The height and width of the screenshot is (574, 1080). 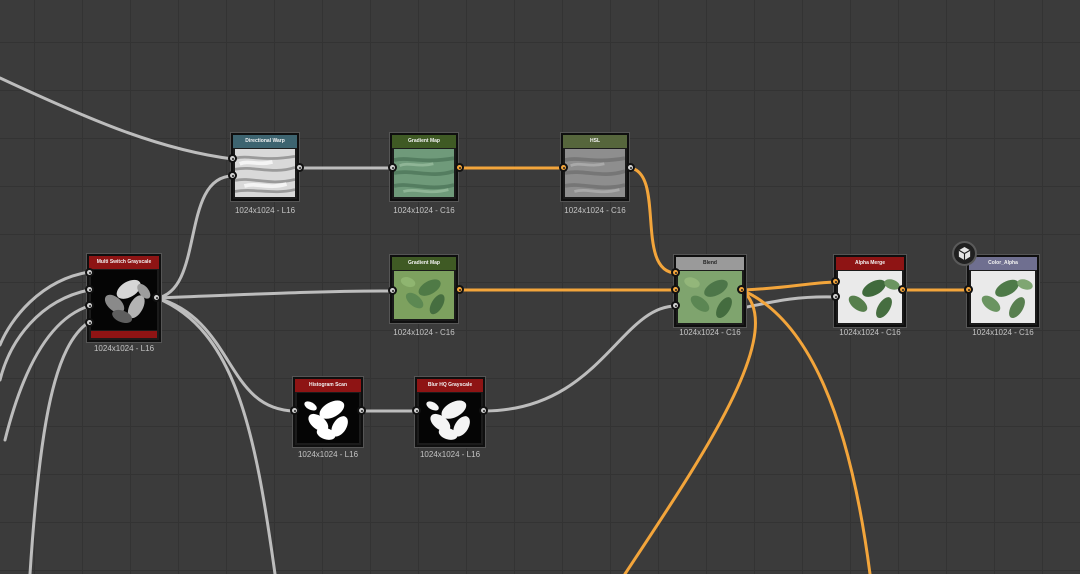 I want to click on node-title: Blur HQ Grayscale, so click(x=450, y=385).